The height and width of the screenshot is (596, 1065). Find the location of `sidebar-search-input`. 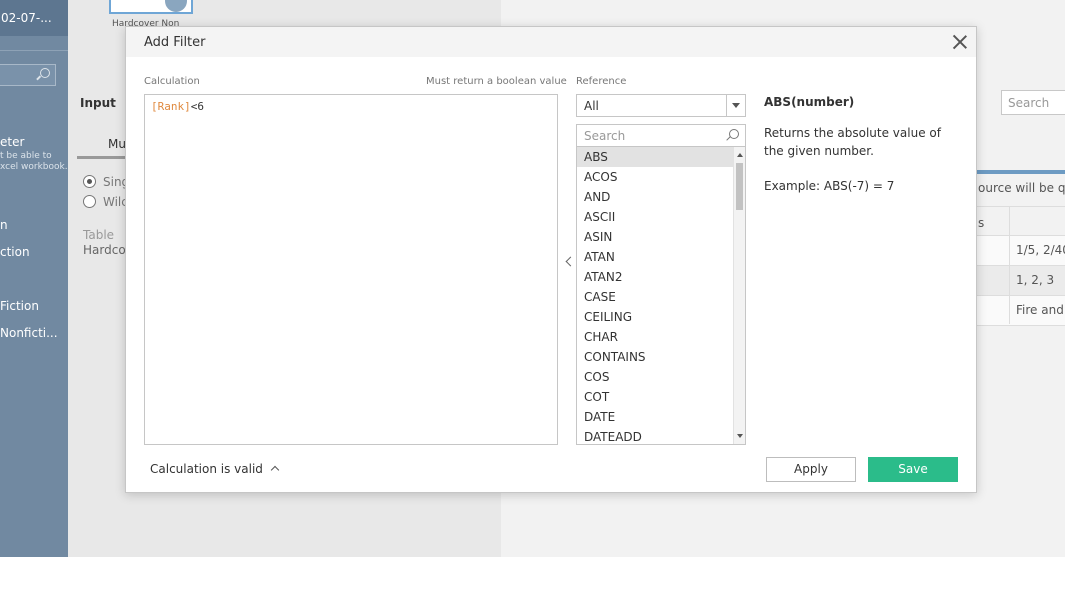

sidebar-search-input is located at coordinates (28, 75).